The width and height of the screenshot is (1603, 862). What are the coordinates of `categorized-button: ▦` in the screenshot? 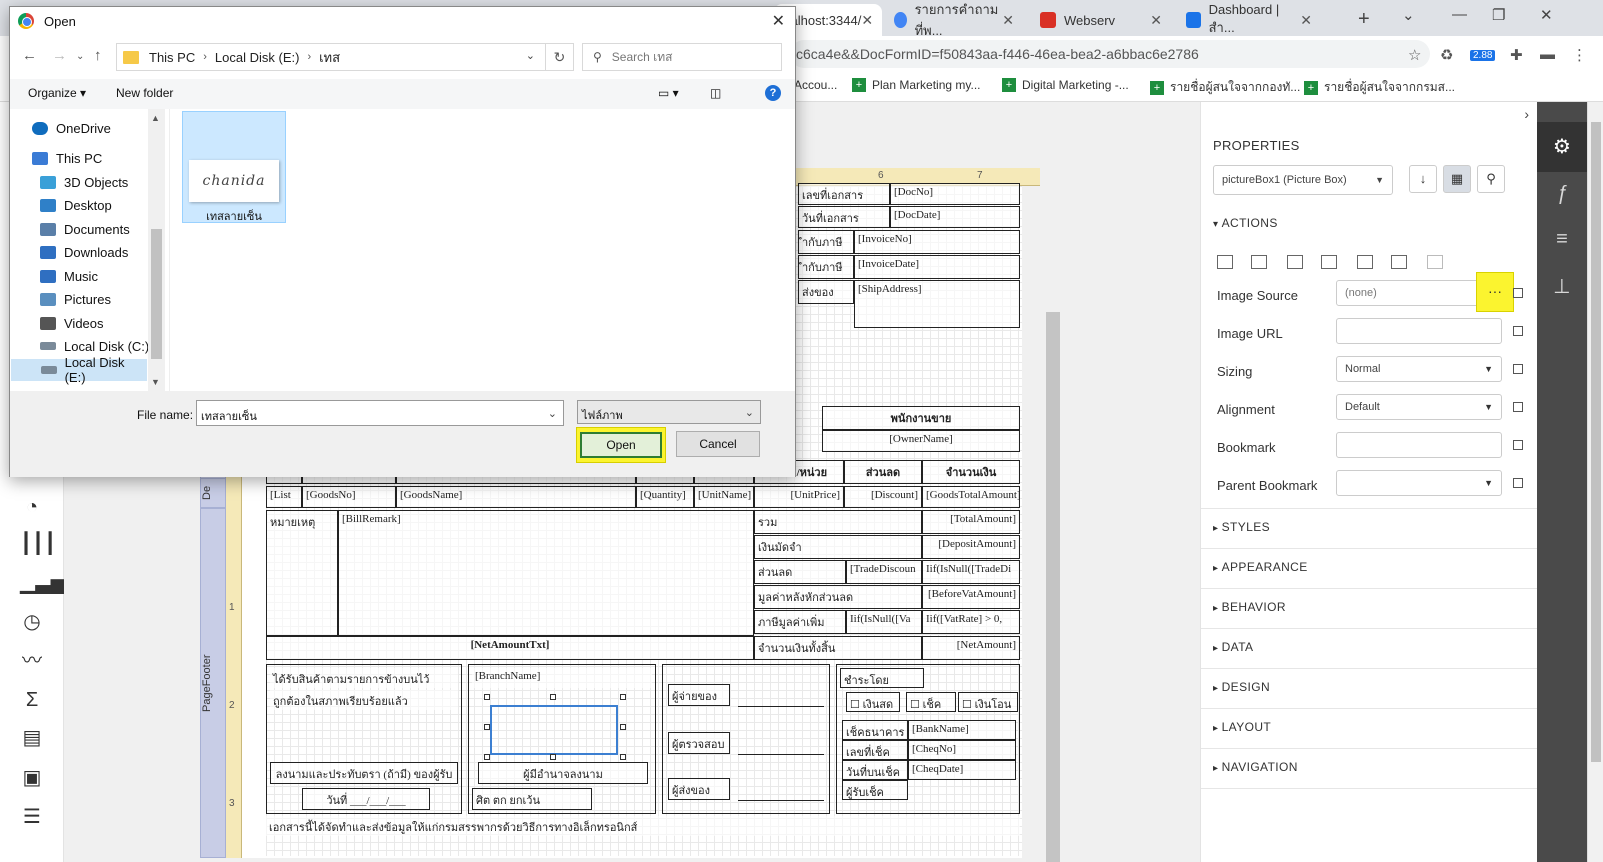 It's located at (1457, 179).